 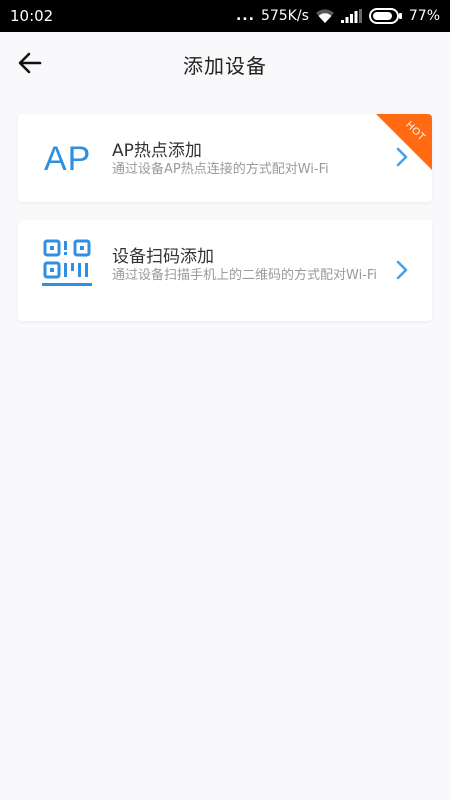 What do you see at coordinates (325, 16) in the screenshot?
I see `wifi-icon` at bounding box center [325, 16].